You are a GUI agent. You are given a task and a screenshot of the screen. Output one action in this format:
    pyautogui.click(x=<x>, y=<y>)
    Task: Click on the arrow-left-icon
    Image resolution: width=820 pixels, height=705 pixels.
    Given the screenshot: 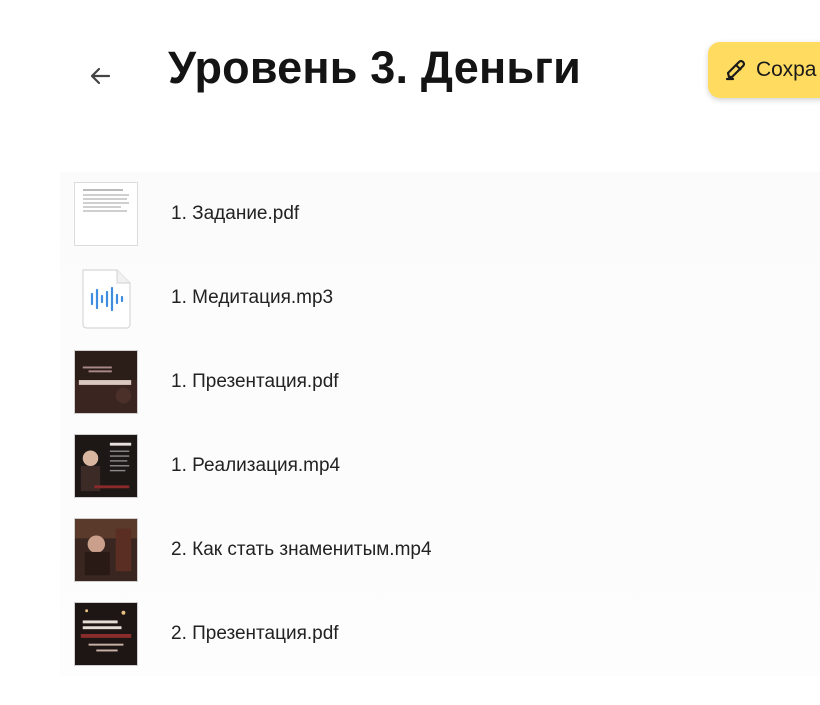 What is the action you would take?
    pyautogui.click(x=100, y=76)
    